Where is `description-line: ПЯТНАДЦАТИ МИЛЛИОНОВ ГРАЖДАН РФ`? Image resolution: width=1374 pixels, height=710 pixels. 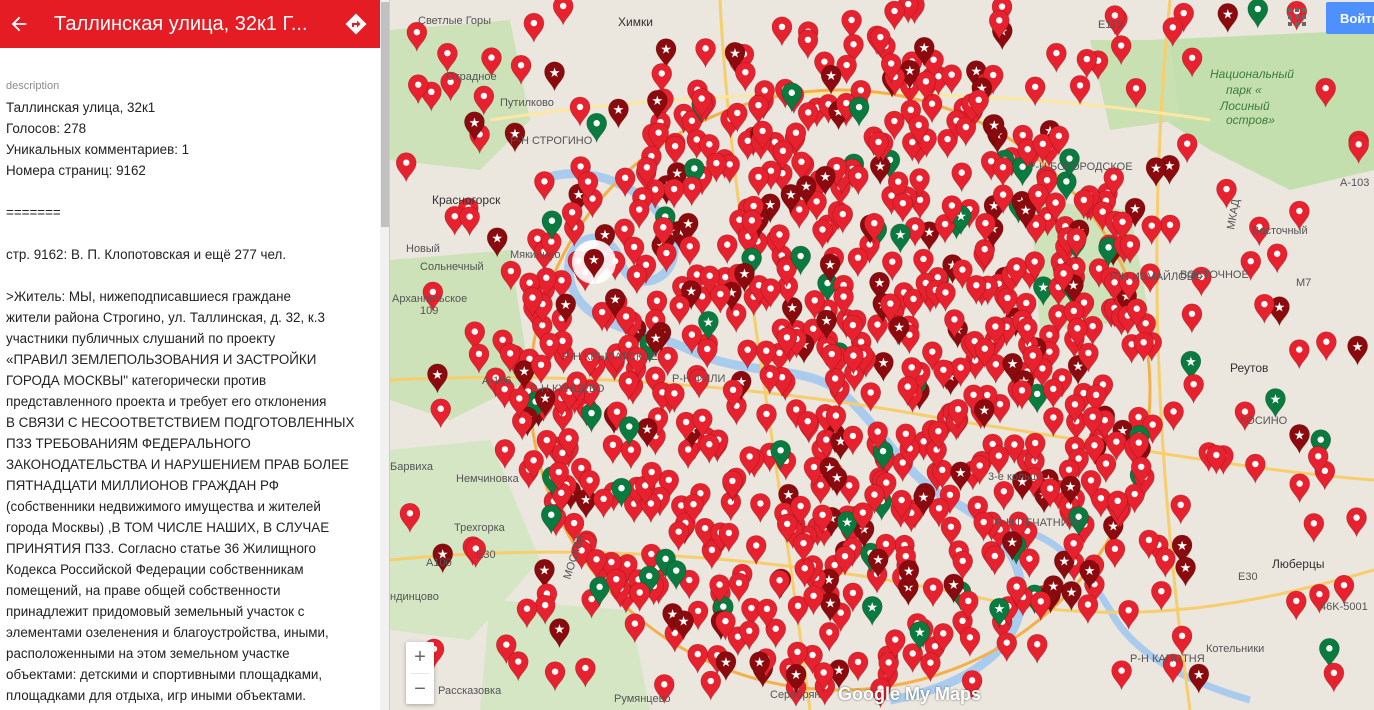 description-line: ПЯТНАДЦАТИ МИЛЛИОНОВ ГРАЖДАН РФ is located at coordinates (142, 485).